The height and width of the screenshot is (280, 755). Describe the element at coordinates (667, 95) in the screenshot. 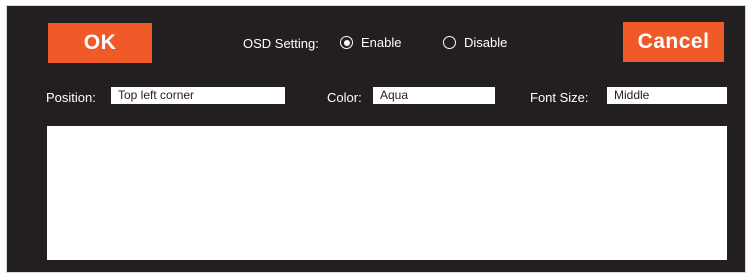

I see `font-size-select: Middle` at that location.